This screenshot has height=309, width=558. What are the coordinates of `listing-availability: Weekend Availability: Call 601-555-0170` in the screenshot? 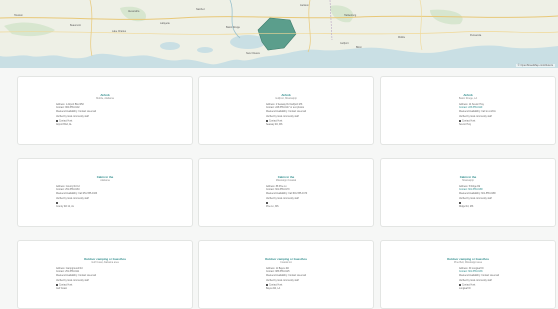 It's located at (287, 193).